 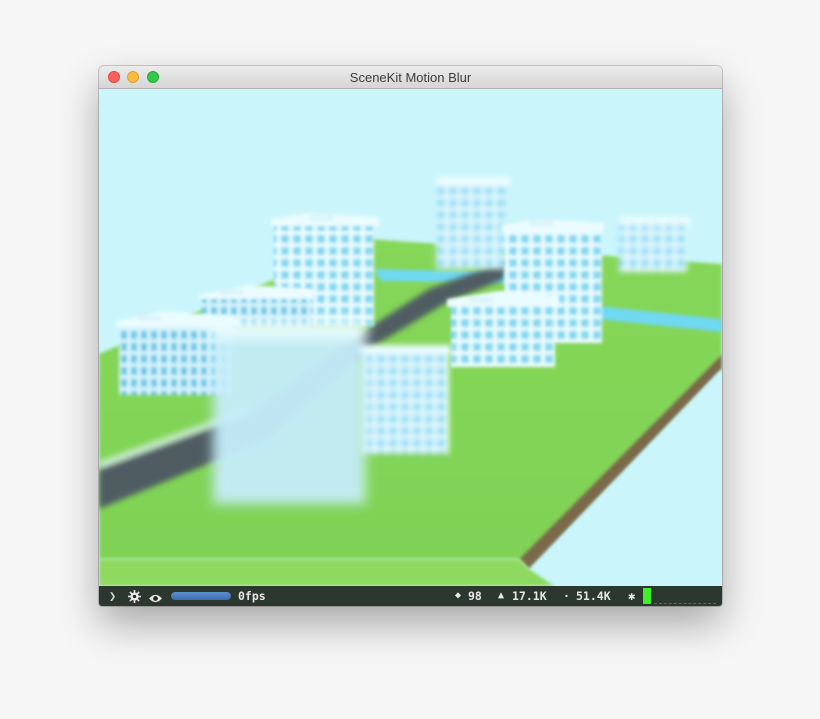 What do you see at coordinates (252, 596) in the screenshot?
I see `fps-readout: 0fps` at bounding box center [252, 596].